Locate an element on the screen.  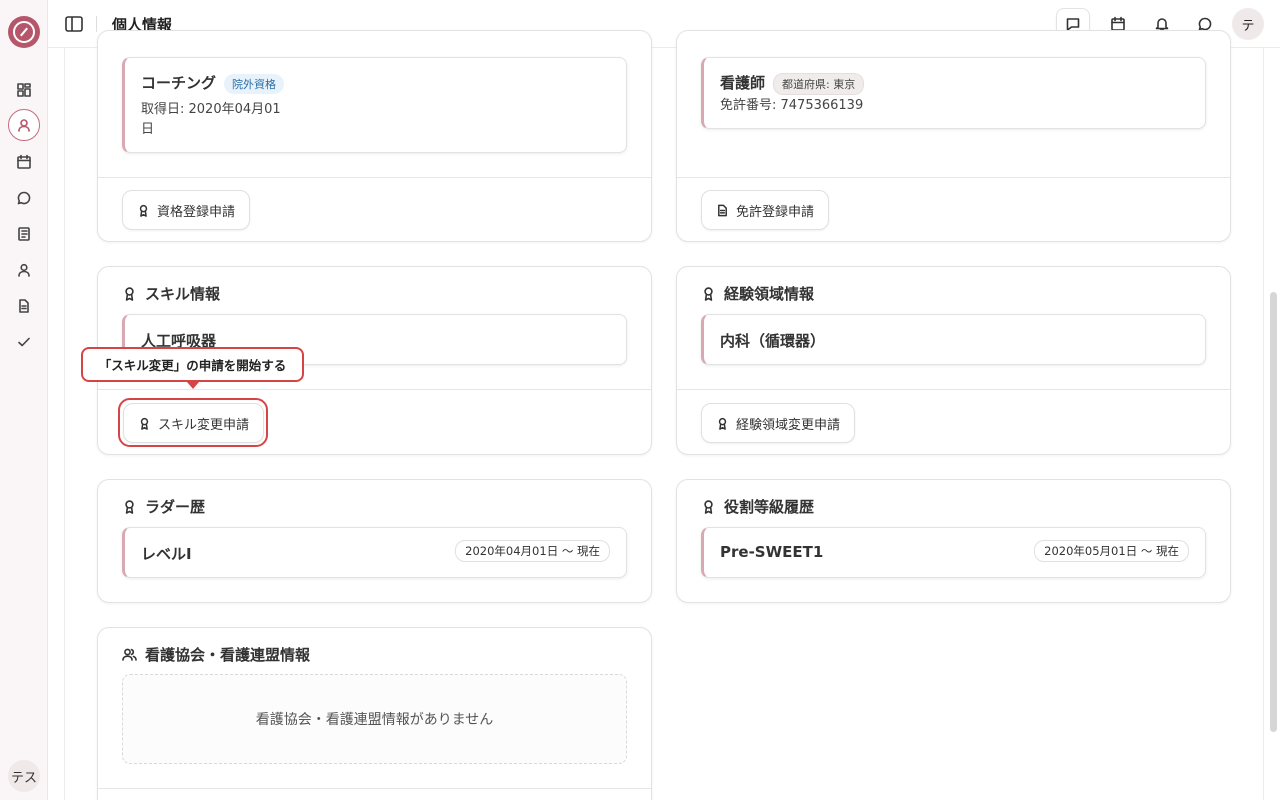
sidebar: テス is located at coordinates (24, 400).